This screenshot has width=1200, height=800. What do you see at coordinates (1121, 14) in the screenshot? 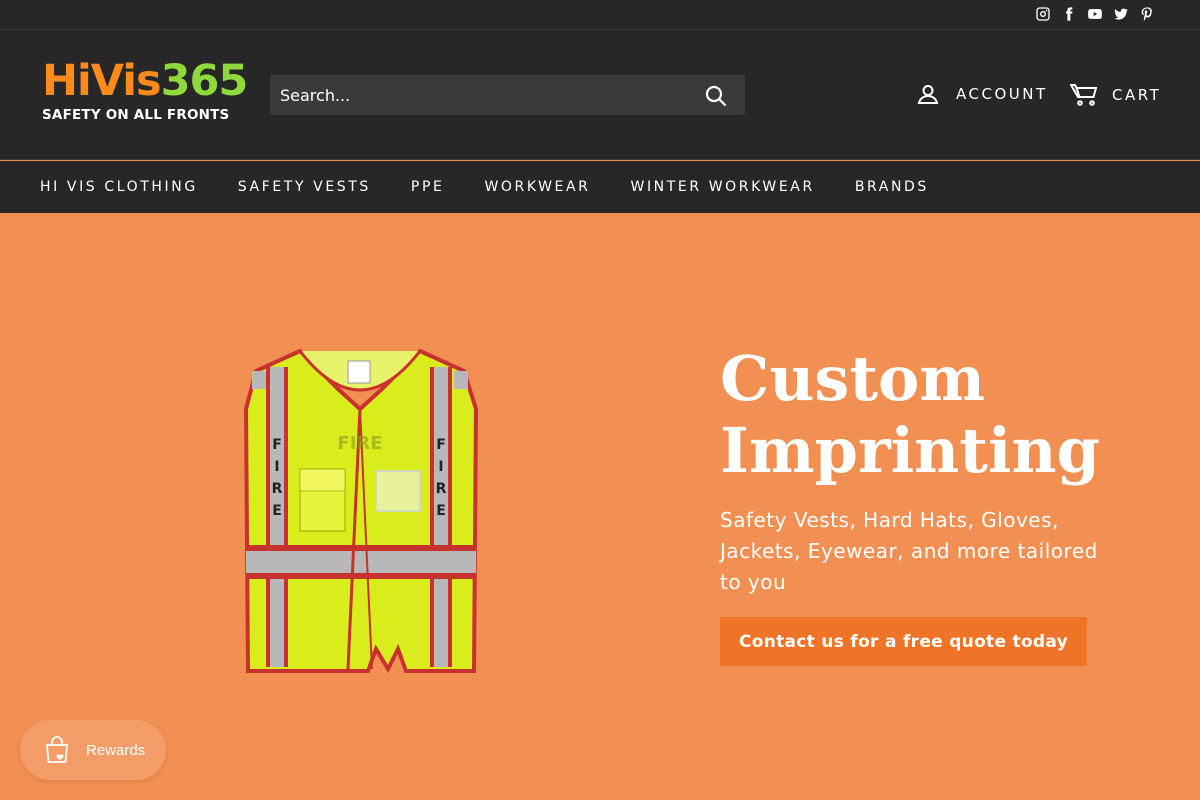
I see `twitter-icon` at bounding box center [1121, 14].